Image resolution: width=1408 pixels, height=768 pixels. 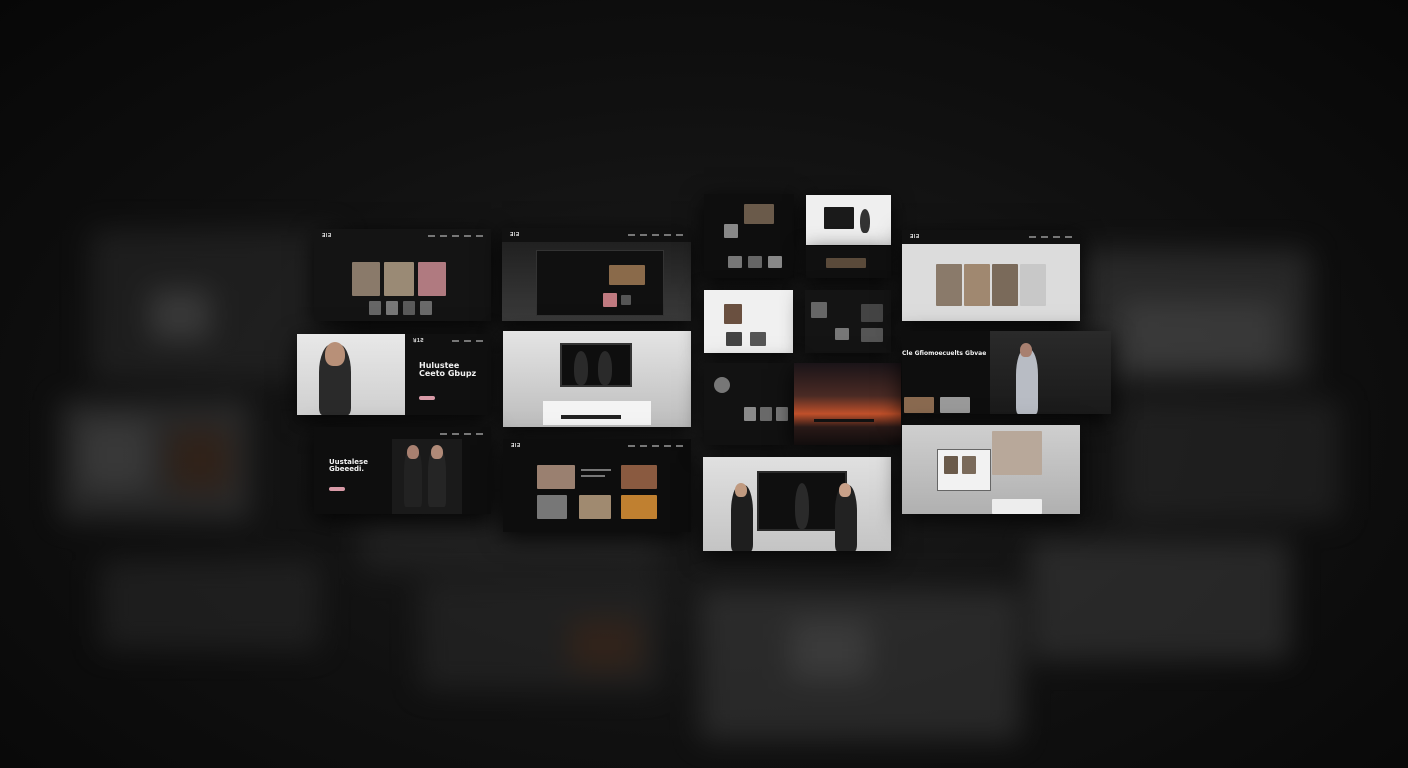 I want to click on screen-presenters, so click(x=797, y=504).